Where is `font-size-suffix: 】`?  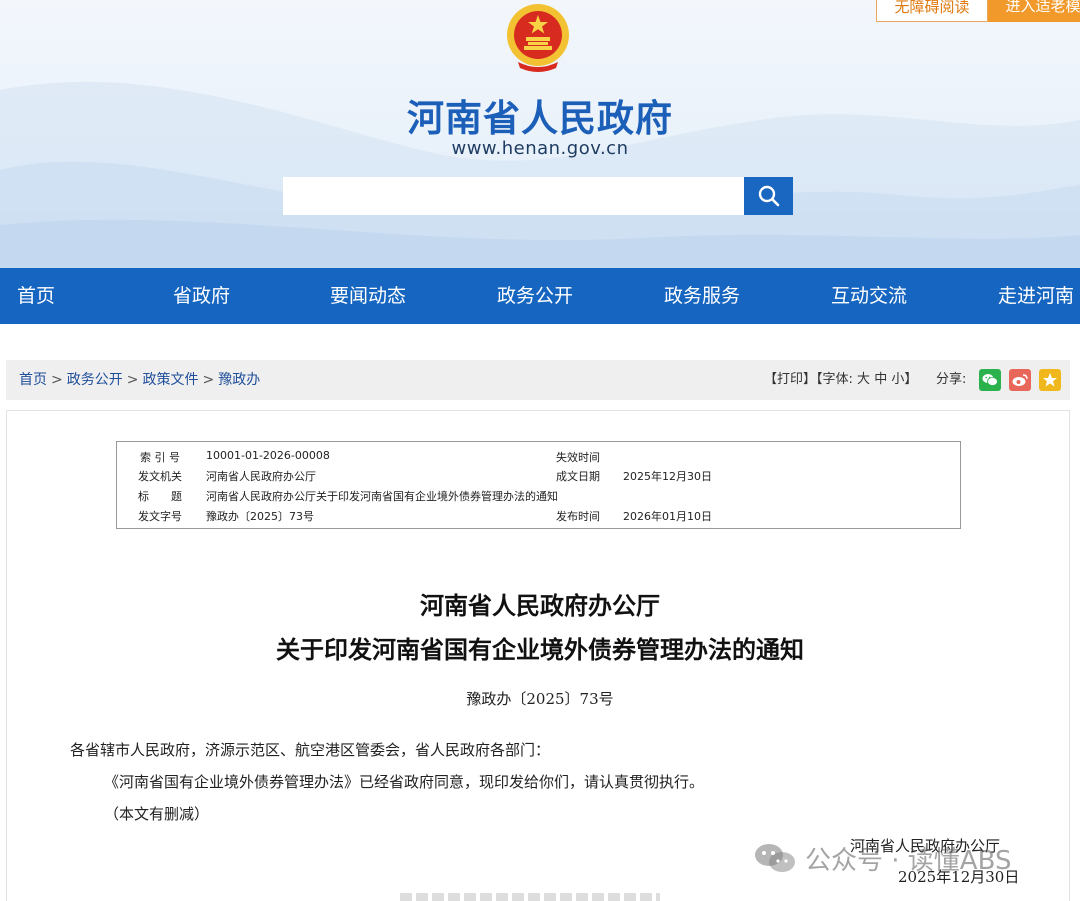
font-size-suffix: 】 is located at coordinates (911, 379).